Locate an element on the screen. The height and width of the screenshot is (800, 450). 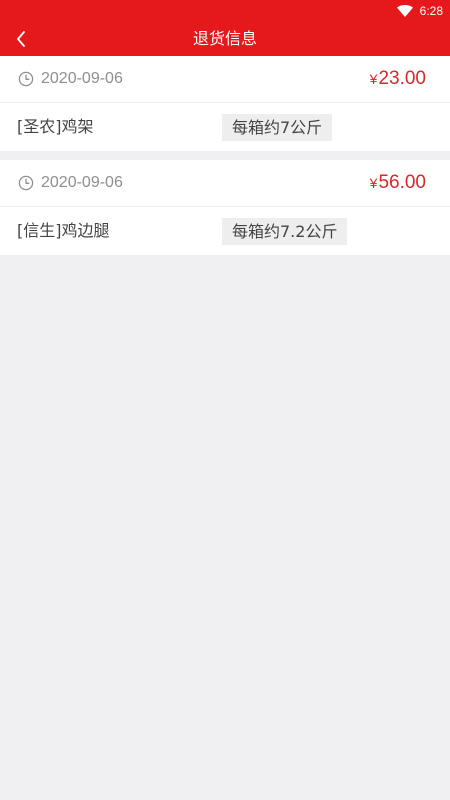
order-price: ¥23.00 is located at coordinates (398, 79).